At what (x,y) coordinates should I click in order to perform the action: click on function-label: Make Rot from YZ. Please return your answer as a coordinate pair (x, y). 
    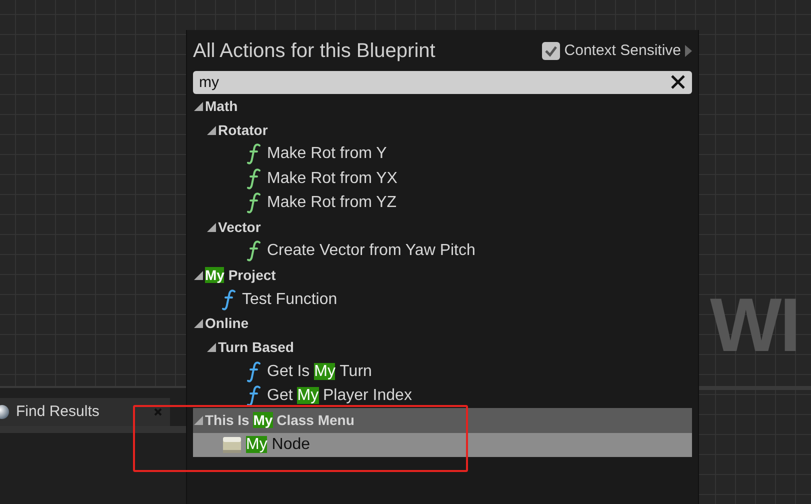
    Looking at the image, I should click on (332, 202).